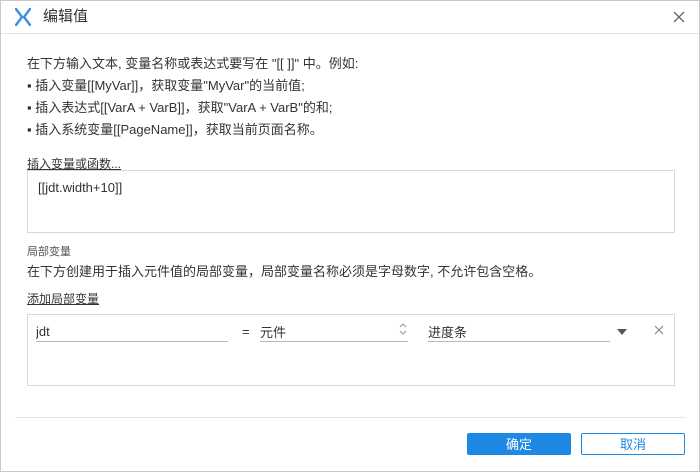 The width and height of the screenshot is (700, 472). What do you see at coordinates (448, 332) in the screenshot?
I see `target-widget-value: 进度条` at bounding box center [448, 332].